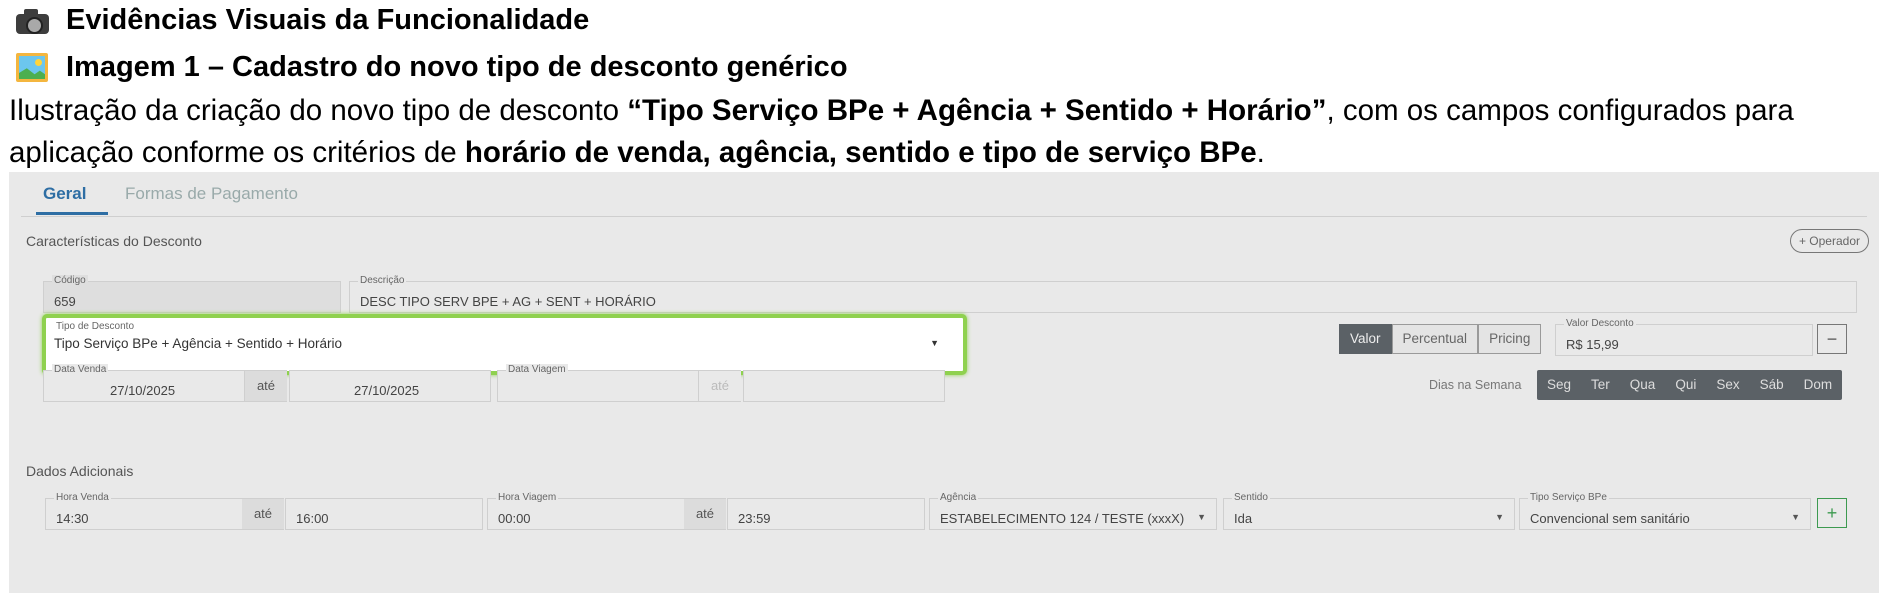 This screenshot has height=593, width=1886. Describe the element at coordinates (958, 497) in the screenshot. I see `agencia-label: Agência` at that location.